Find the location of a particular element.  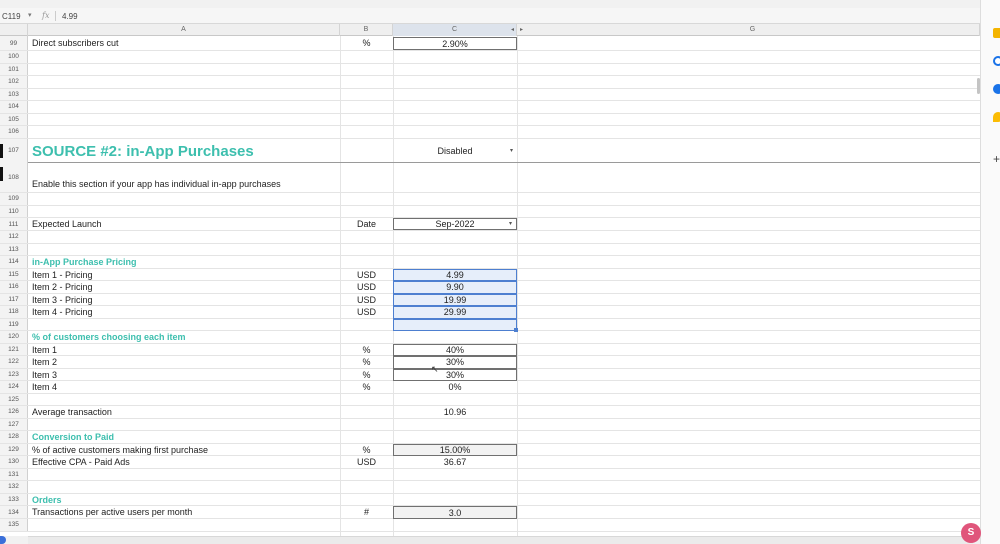

subsection-heading: Orders is located at coordinates (47, 500).